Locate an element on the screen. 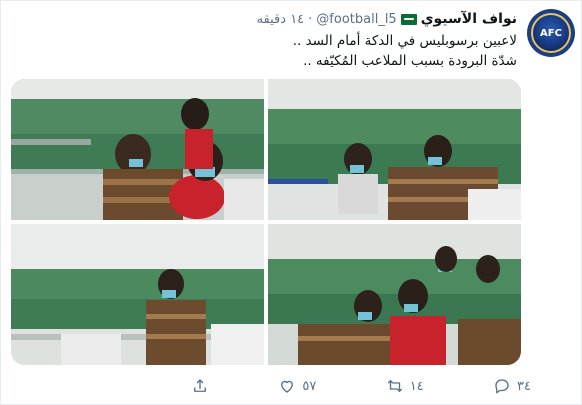  tweet-text-line: لاعبين برسوبليس في الدكة أمام السد .. is located at coordinates (404, 41).